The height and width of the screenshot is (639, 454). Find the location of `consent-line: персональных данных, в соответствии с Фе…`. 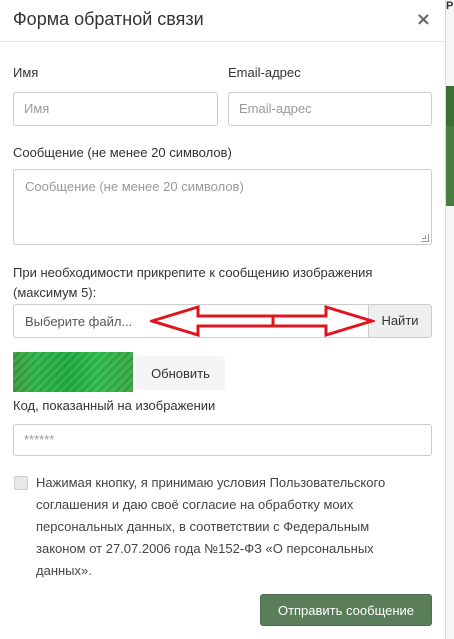

consent-line: персональных данных, в соответствии с Фе… is located at coordinates (203, 526).